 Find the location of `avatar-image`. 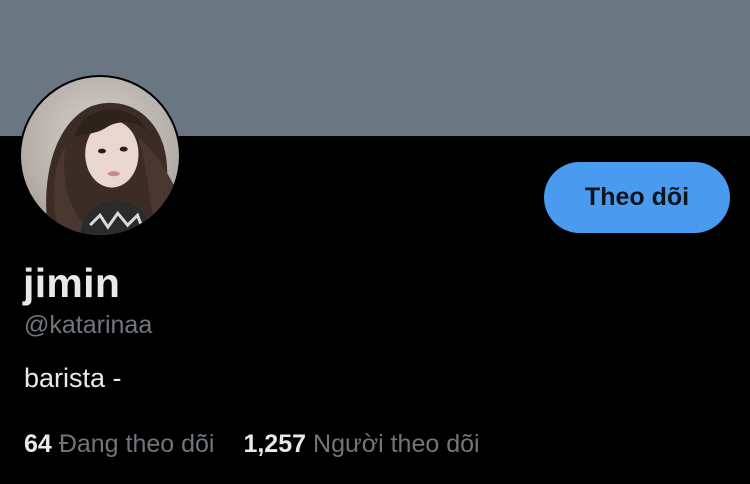

avatar-image is located at coordinates (100, 156).